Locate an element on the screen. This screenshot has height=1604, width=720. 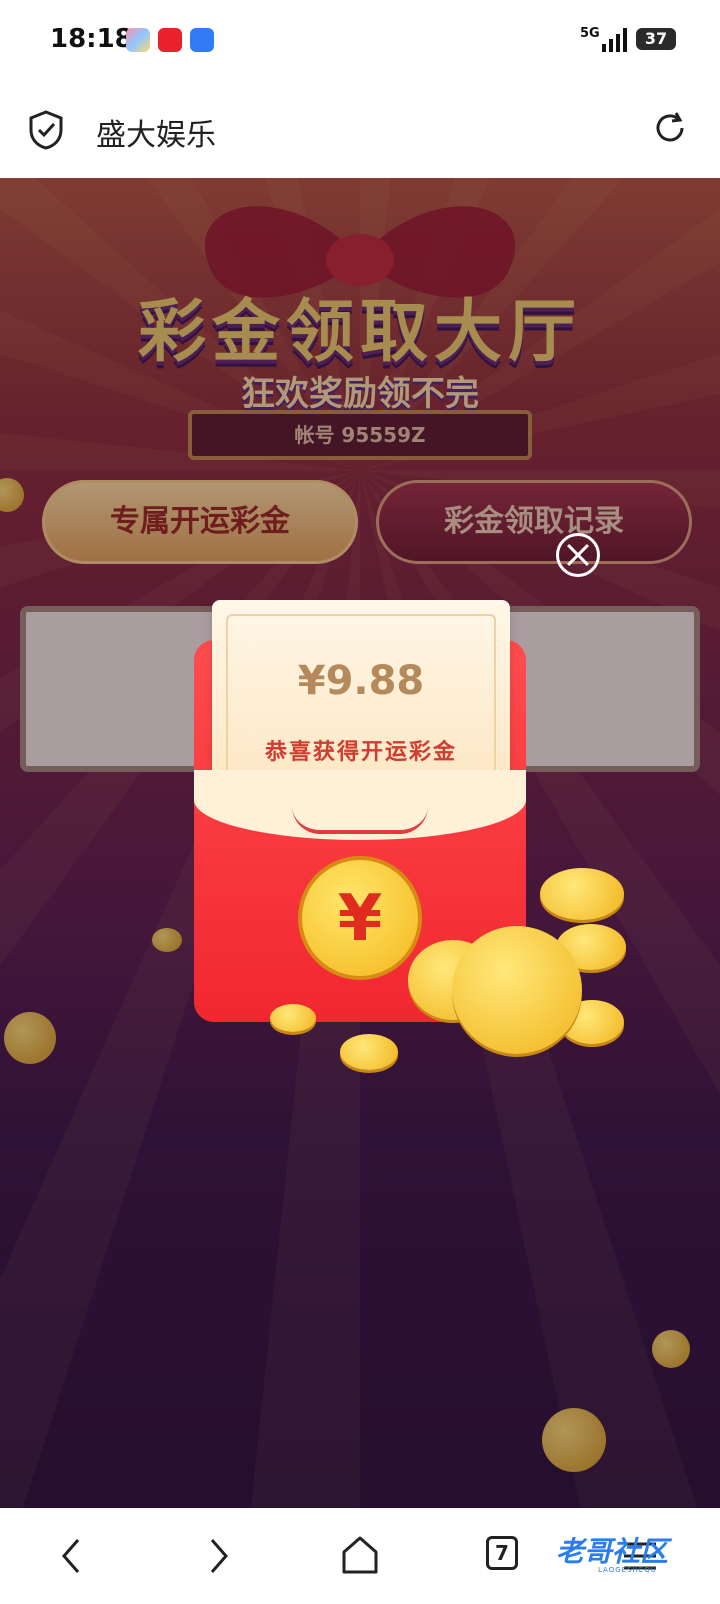
status-time: 18:18 is located at coordinates (91, 39).